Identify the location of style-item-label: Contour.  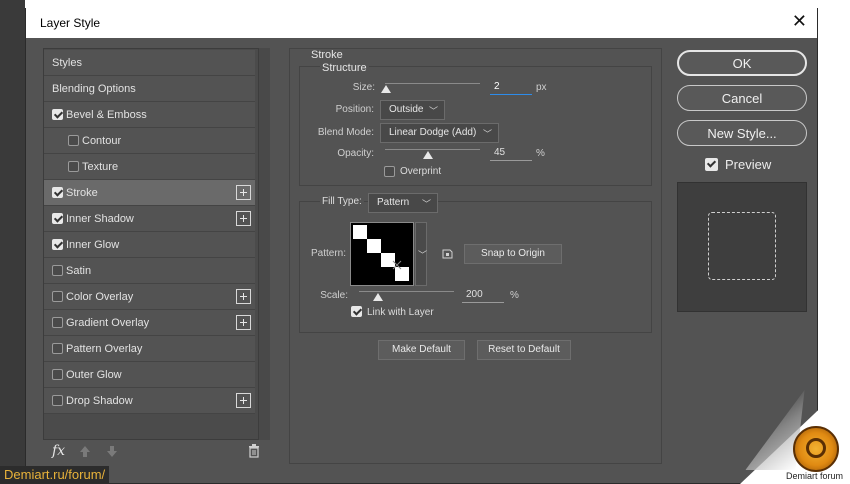
(102, 141).